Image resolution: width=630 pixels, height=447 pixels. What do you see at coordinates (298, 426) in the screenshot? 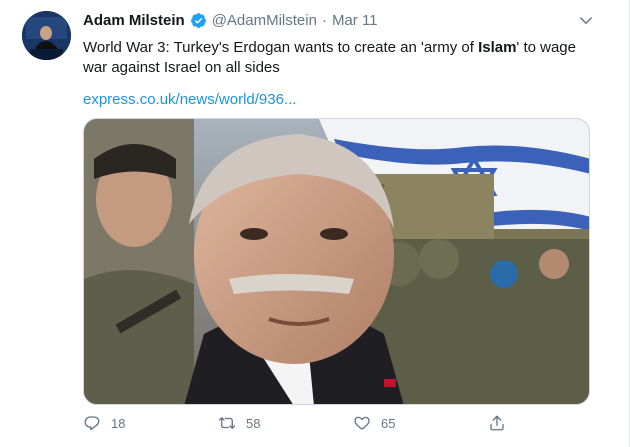
I see `tweet-actions: 18 58 65` at bounding box center [298, 426].